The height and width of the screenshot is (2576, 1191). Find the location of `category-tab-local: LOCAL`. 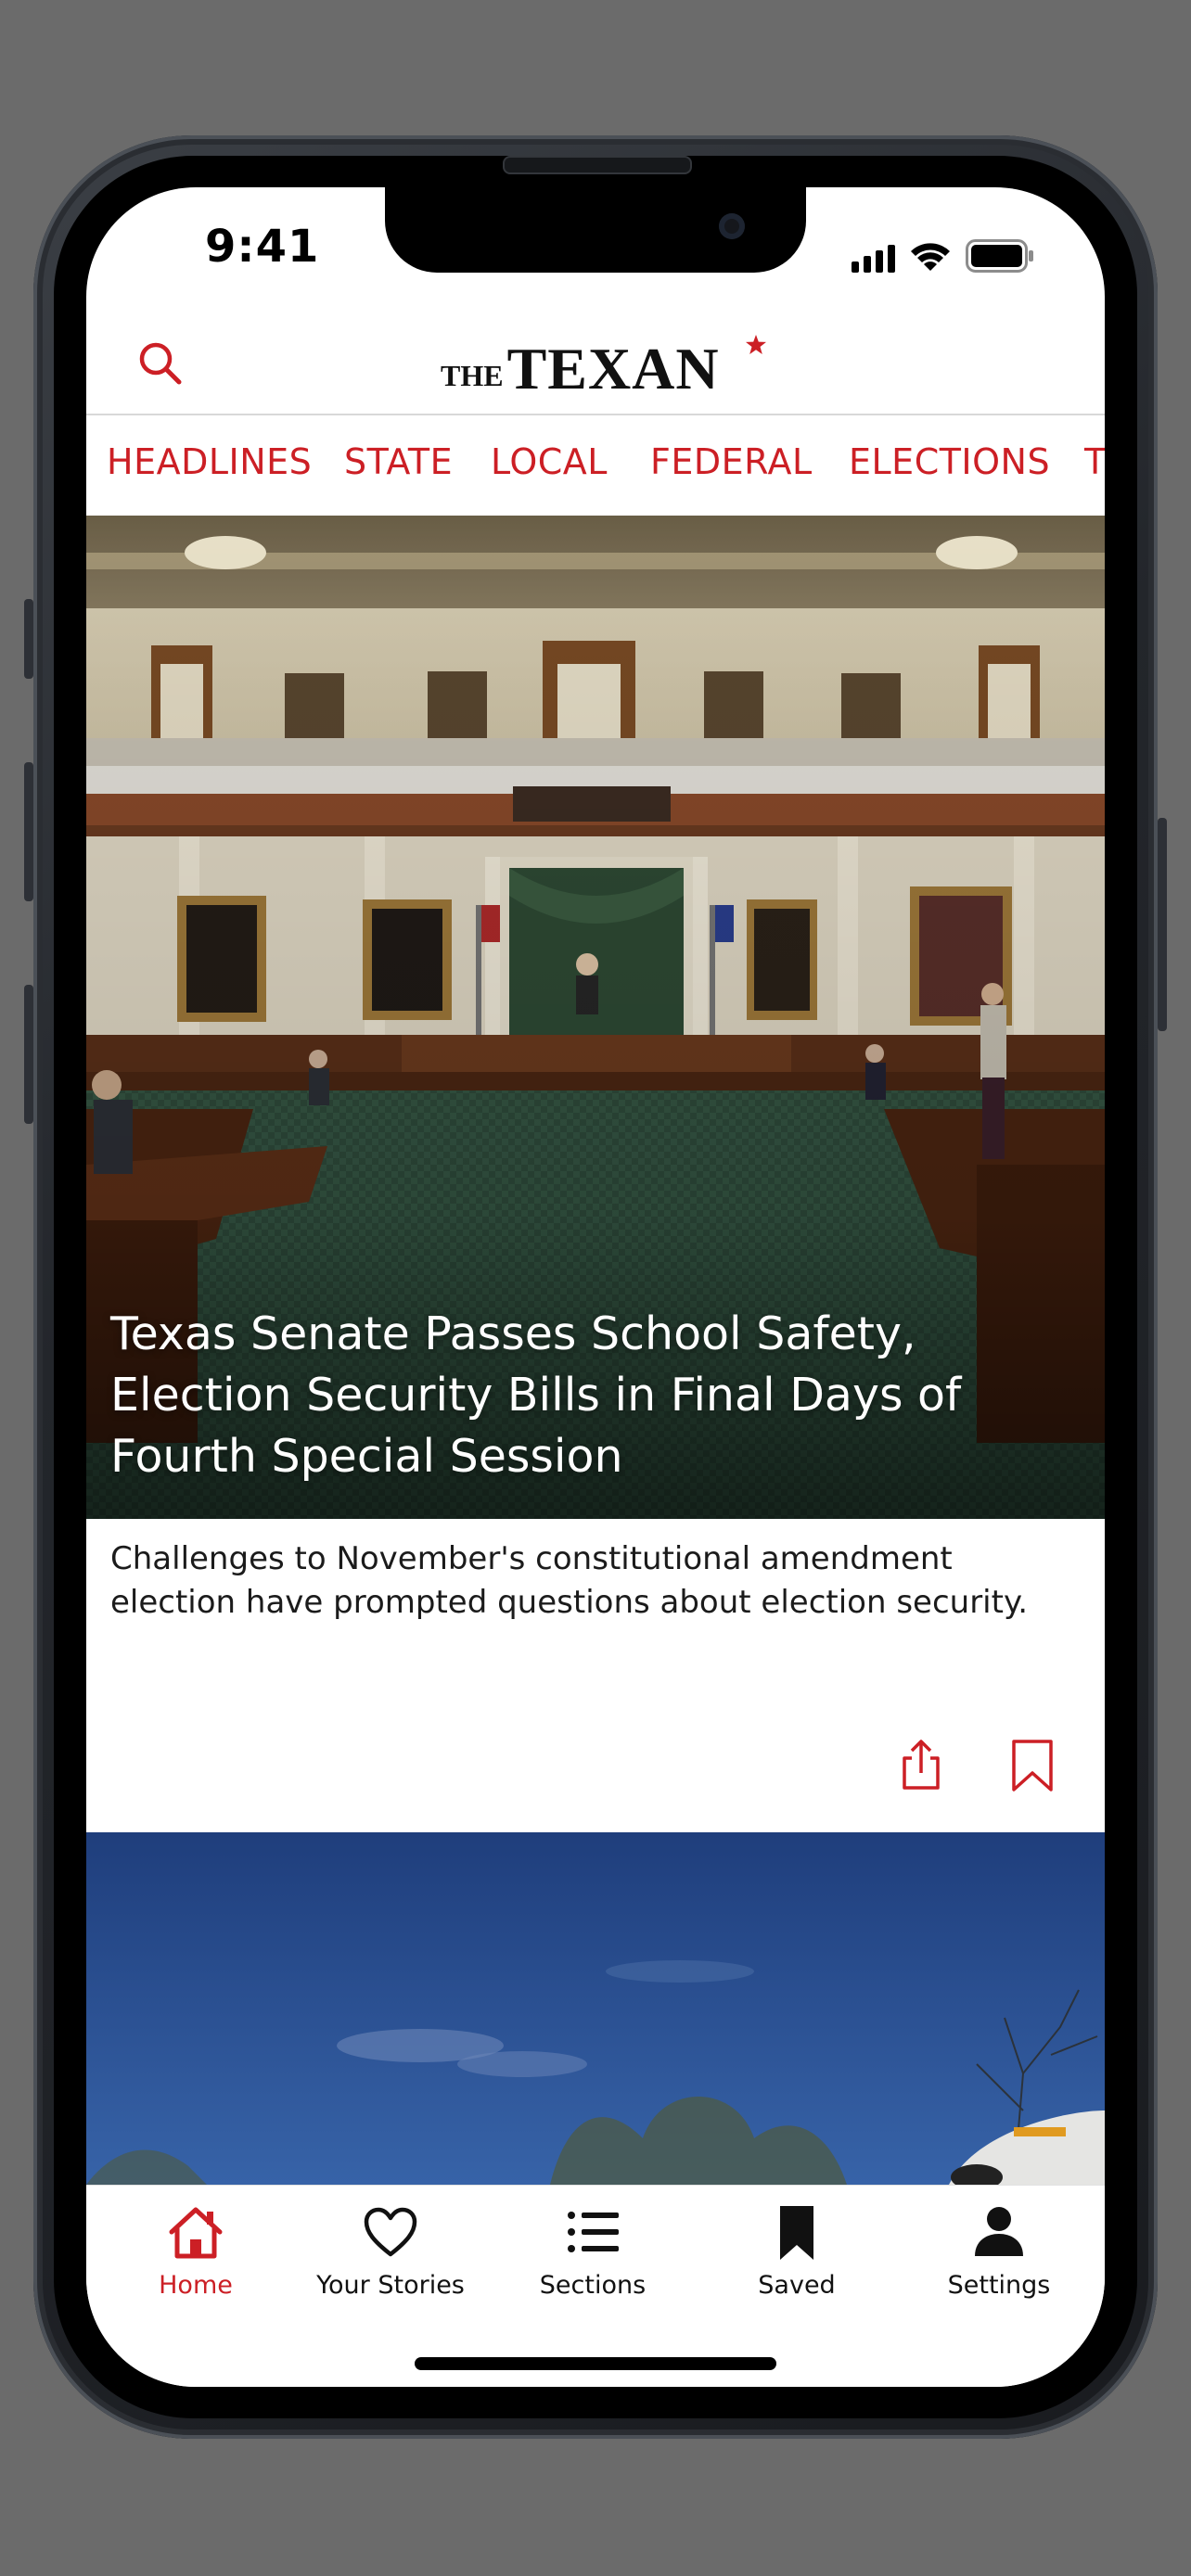

category-tab-local: LOCAL is located at coordinates (549, 462).